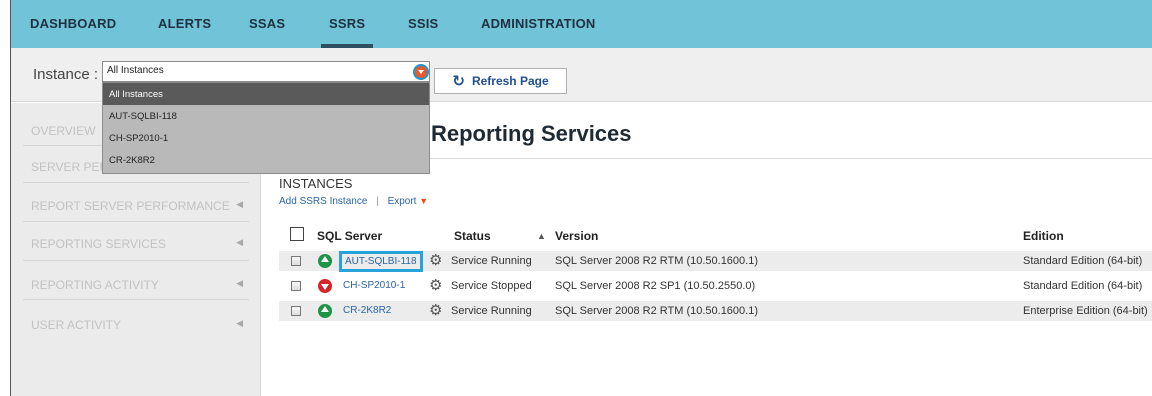 The height and width of the screenshot is (396, 1152). Describe the element at coordinates (1043, 236) in the screenshot. I see `column-header-edition: Edition` at that location.